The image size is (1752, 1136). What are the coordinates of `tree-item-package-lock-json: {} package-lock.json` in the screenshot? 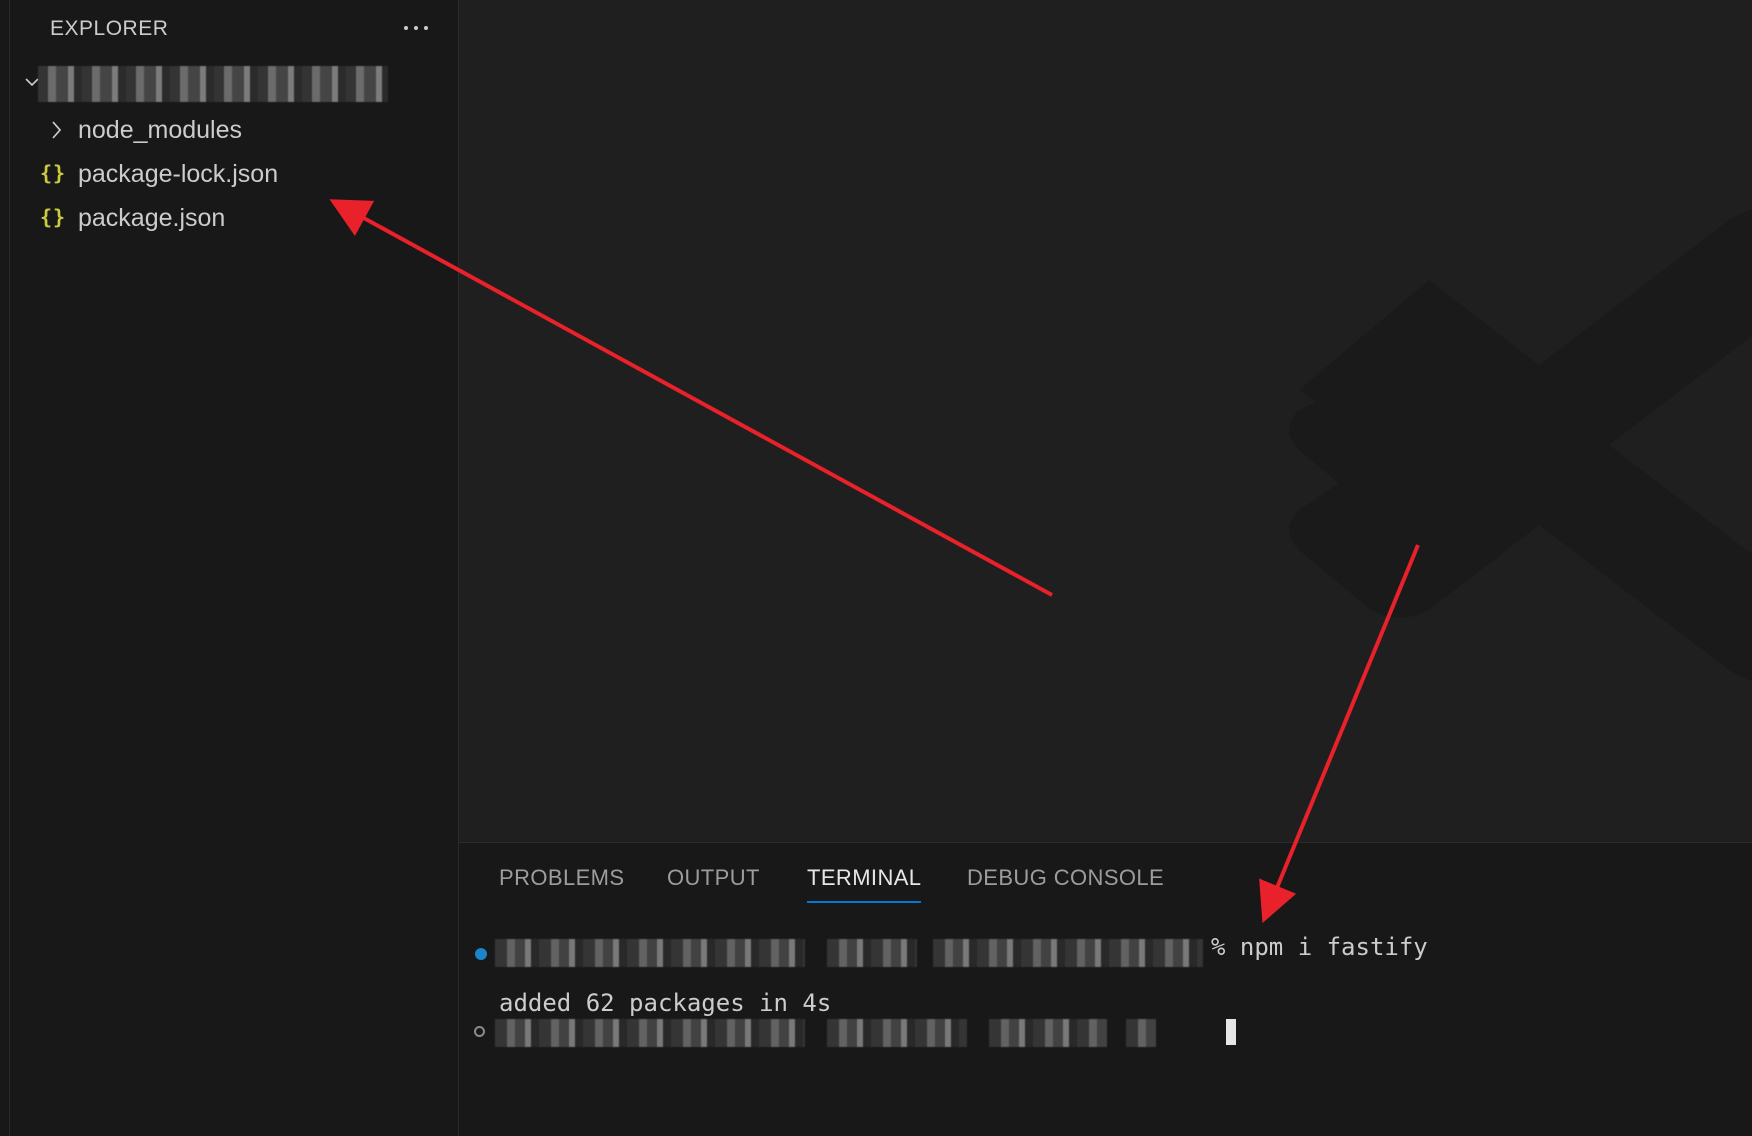 It's located at (234, 174).